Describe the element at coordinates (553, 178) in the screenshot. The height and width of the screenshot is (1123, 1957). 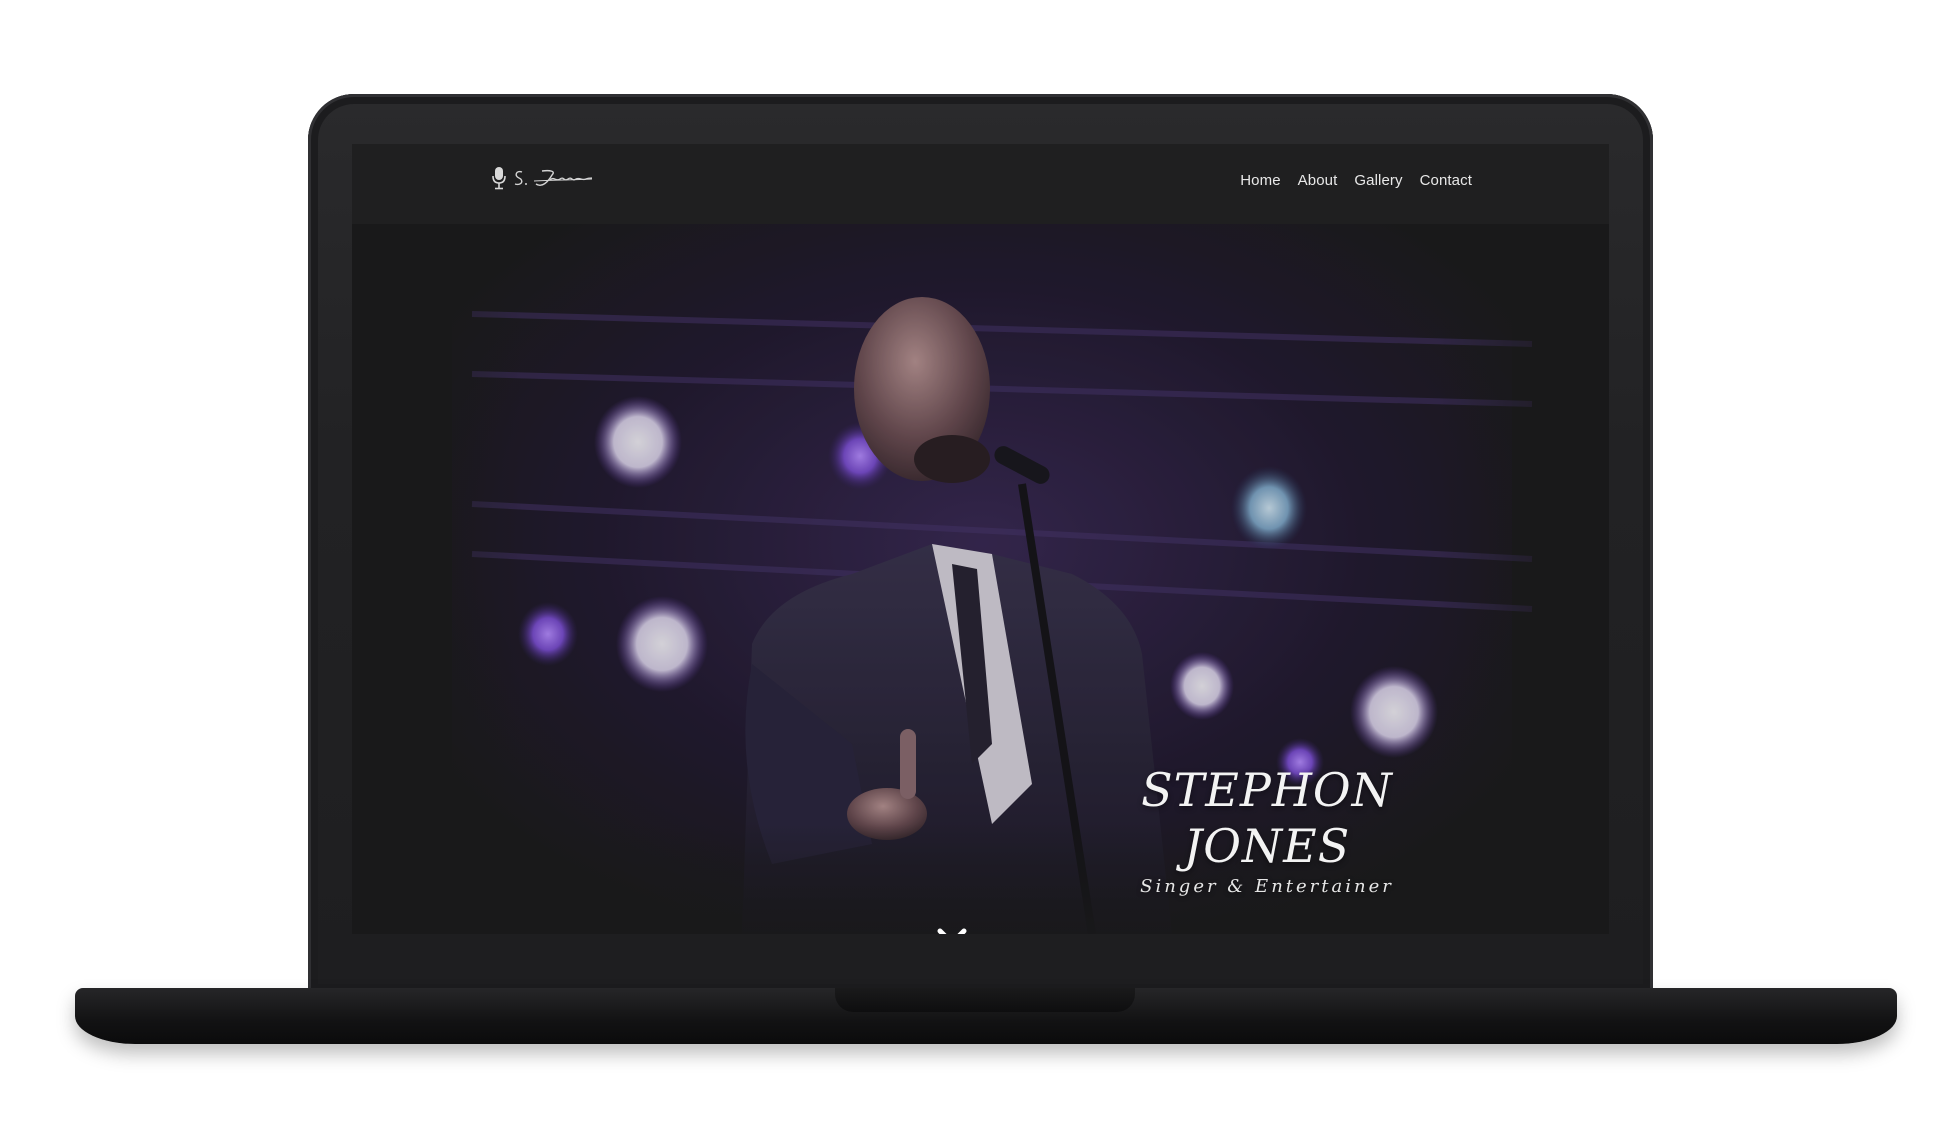
I see `signature-logo` at that location.